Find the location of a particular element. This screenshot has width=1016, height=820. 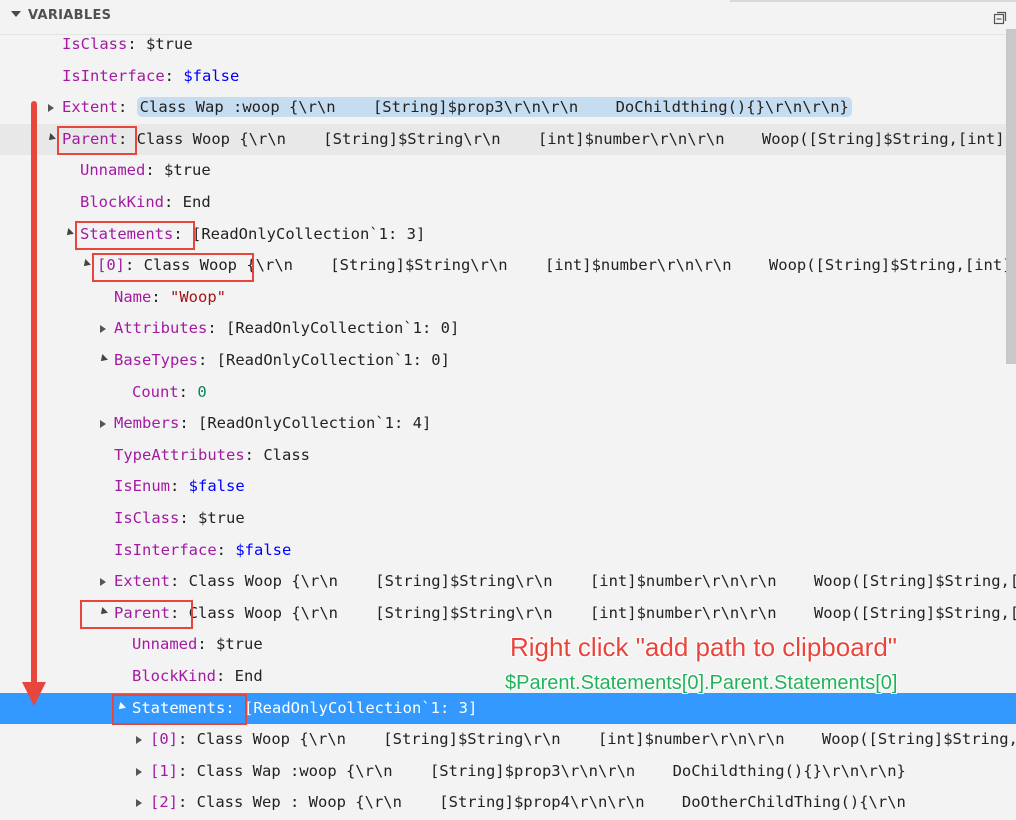

variable-name: TypeAttributes is located at coordinates (179, 454).